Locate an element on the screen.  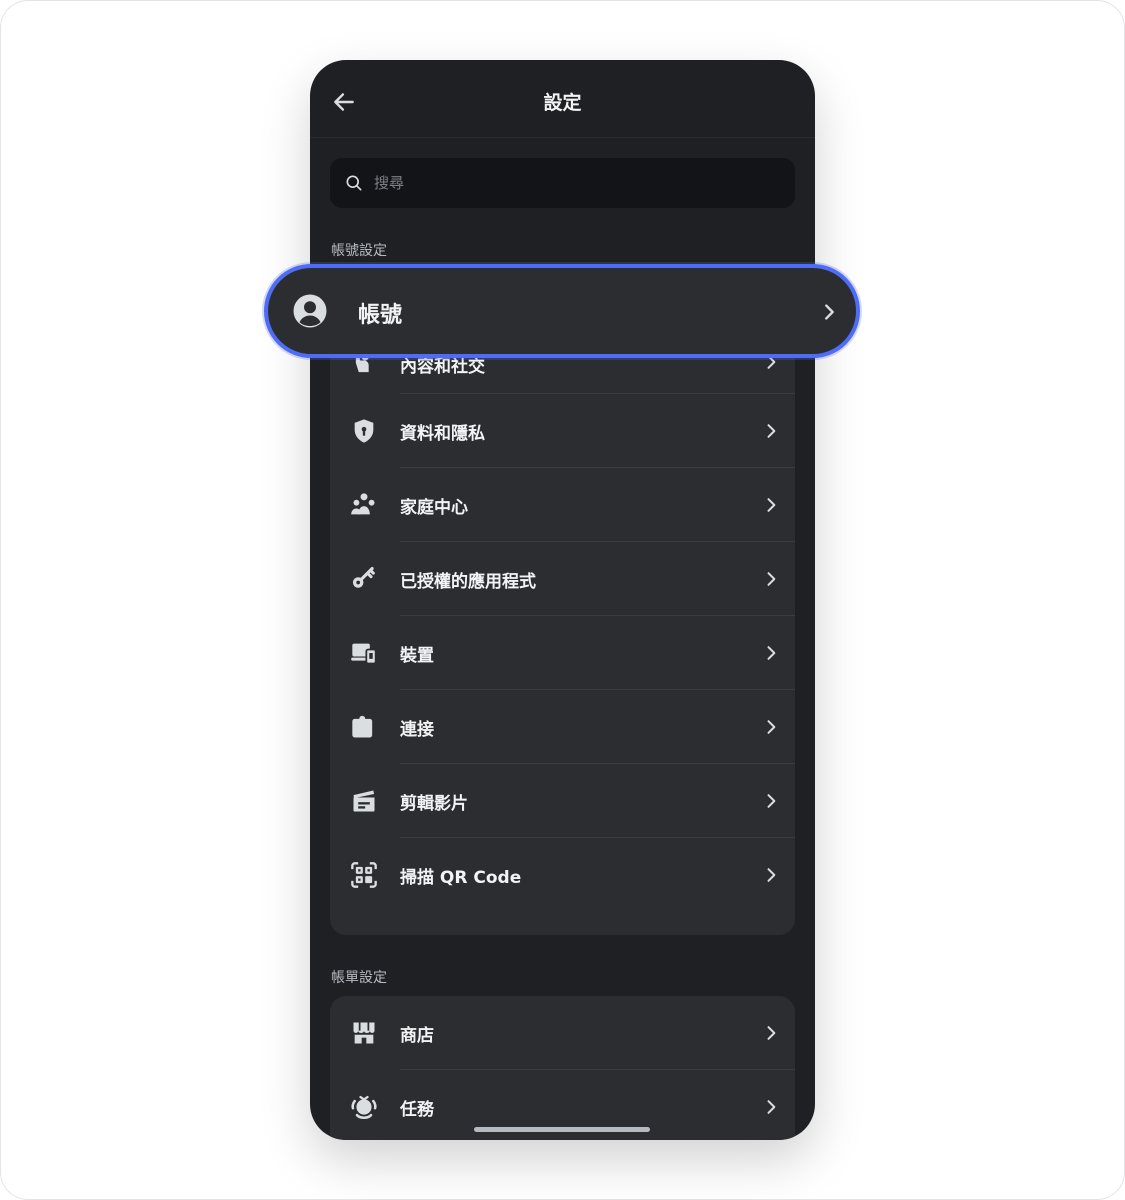
section-label-billing: 帳單設定 is located at coordinates (359, 978).